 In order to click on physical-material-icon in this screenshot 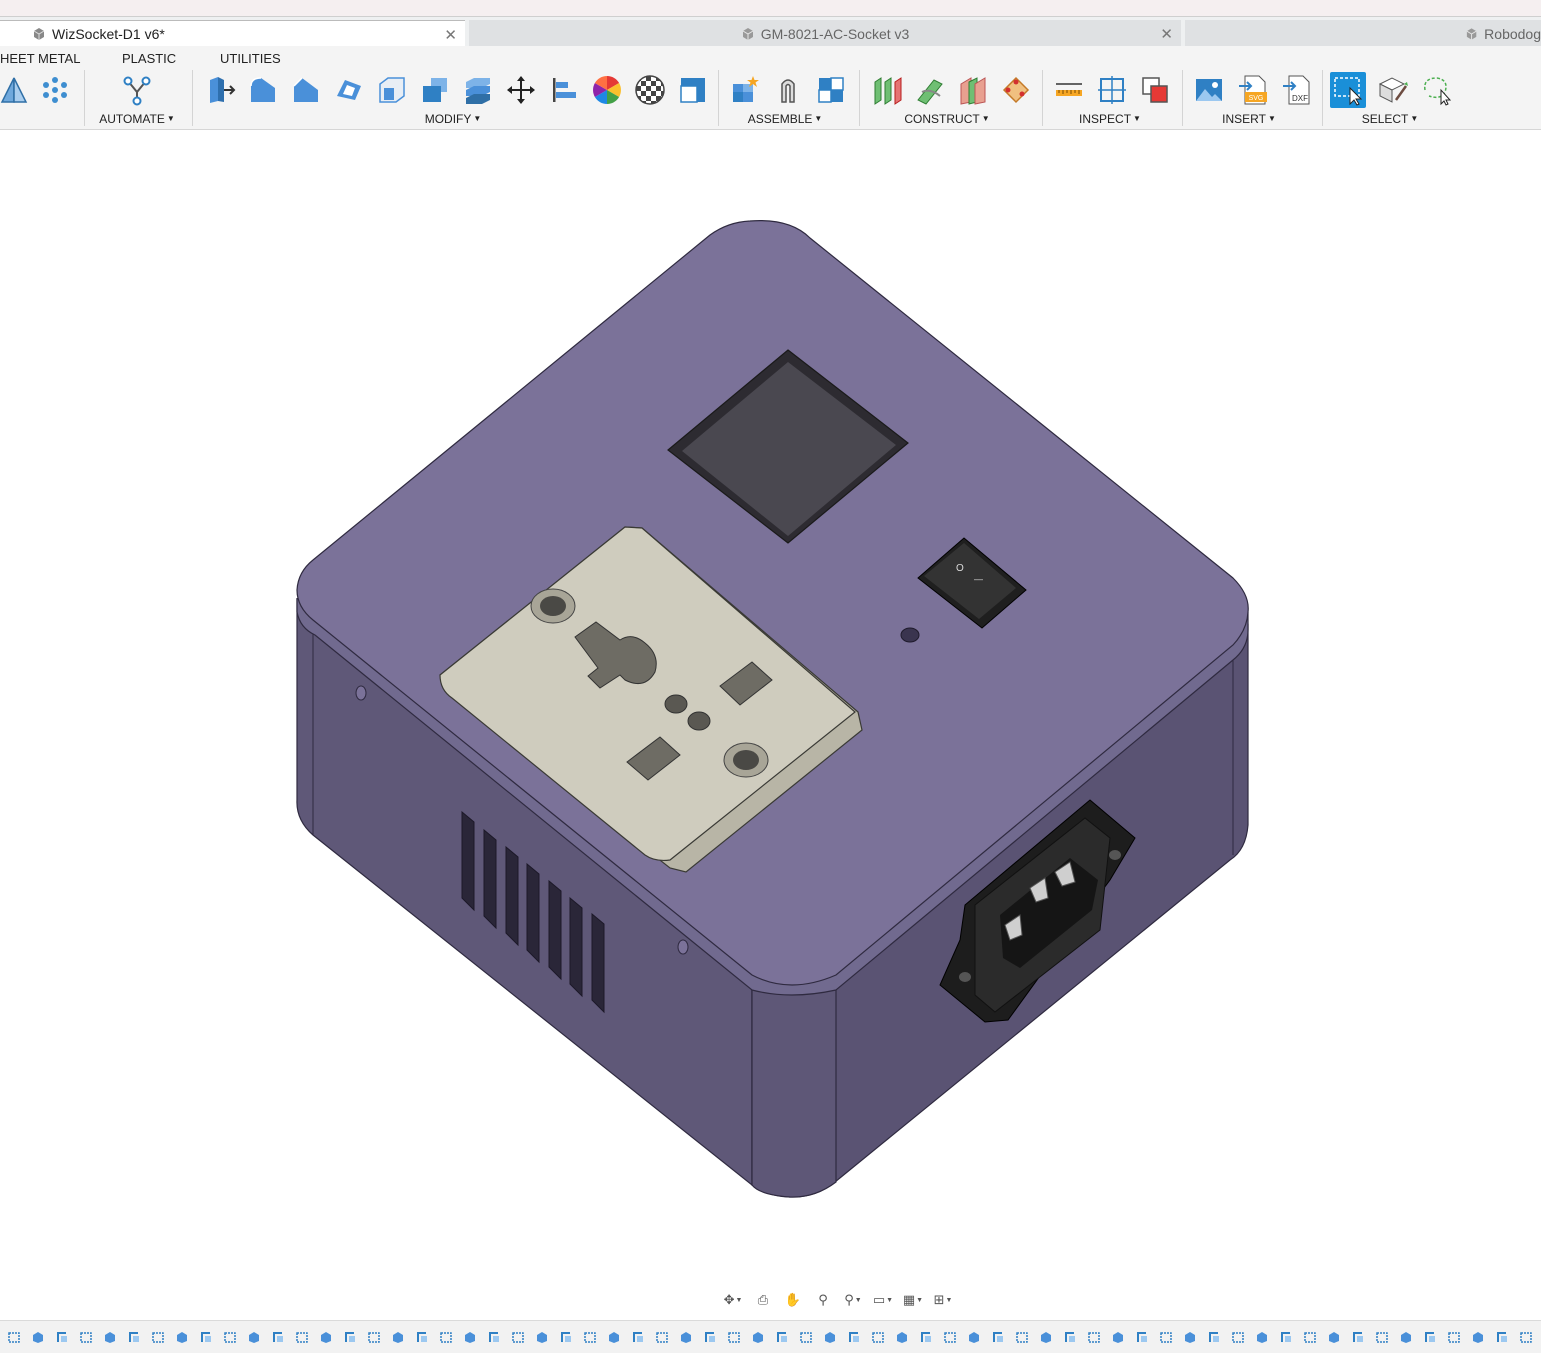, I will do `click(650, 90)`.